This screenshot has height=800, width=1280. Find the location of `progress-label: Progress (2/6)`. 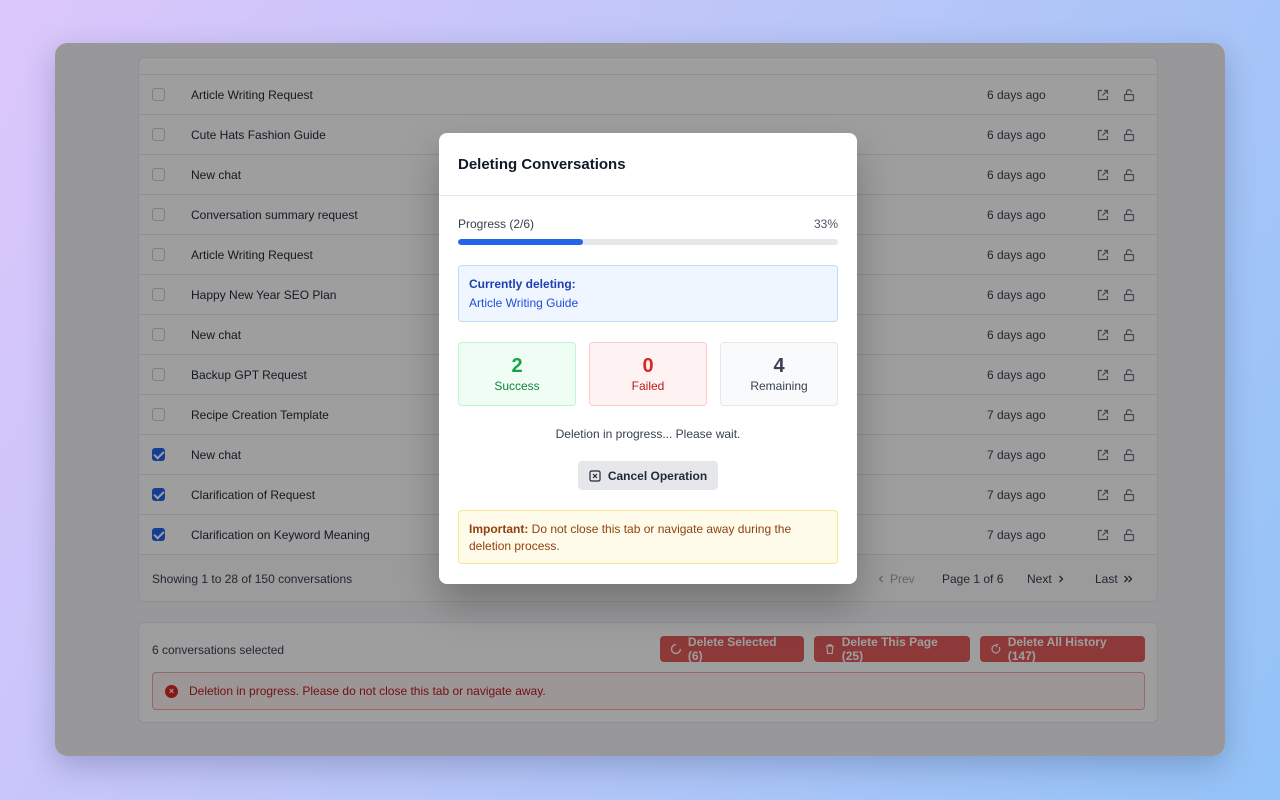

progress-label: Progress (2/6) is located at coordinates (496, 224).